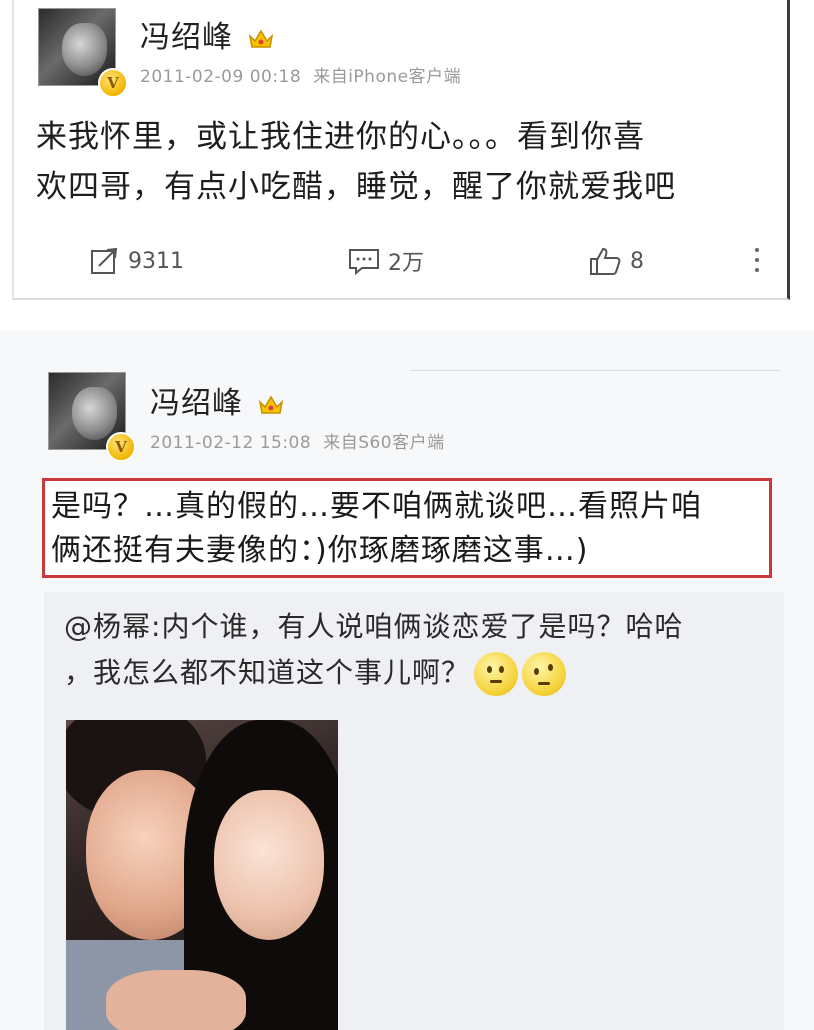 The image size is (814, 1030). I want to click on post-text-line: 欢四哥，有点小吃醋，睡觉，醒了你就爱我吧, so click(356, 187).